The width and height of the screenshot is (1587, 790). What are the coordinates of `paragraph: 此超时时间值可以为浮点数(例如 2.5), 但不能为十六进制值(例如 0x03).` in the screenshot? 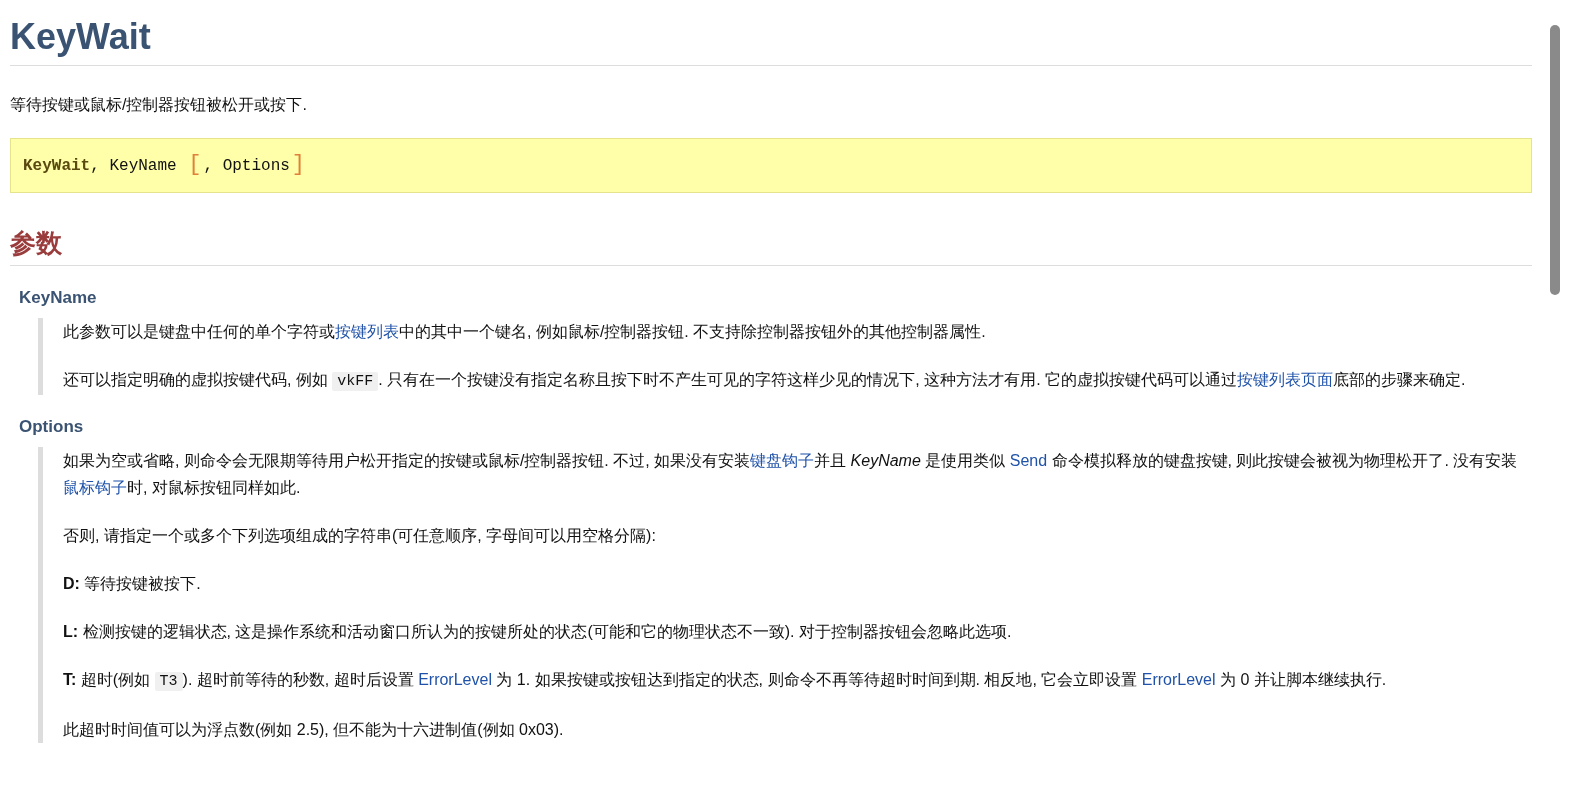 It's located at (314, 730).